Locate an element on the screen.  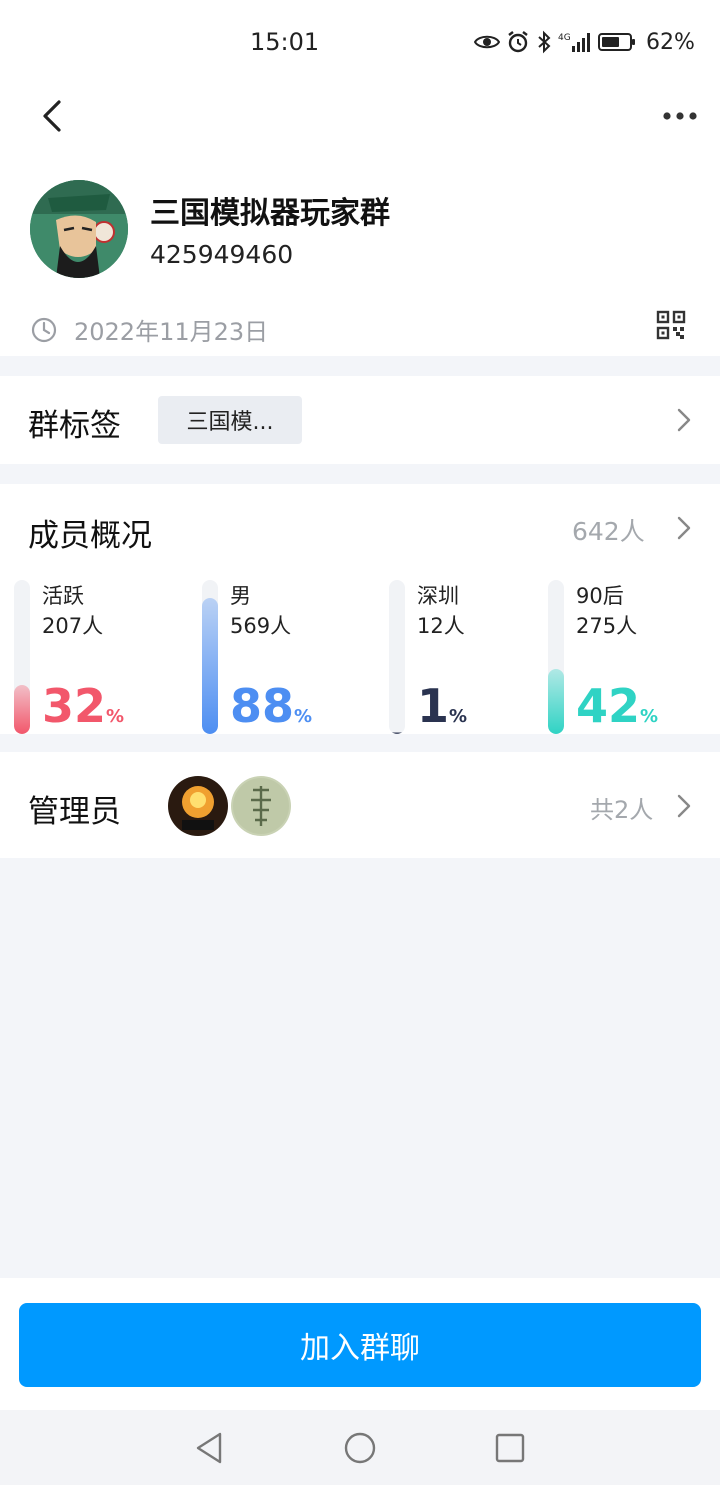
nav-recents-square-icon is located at coordinates (510, 1448).